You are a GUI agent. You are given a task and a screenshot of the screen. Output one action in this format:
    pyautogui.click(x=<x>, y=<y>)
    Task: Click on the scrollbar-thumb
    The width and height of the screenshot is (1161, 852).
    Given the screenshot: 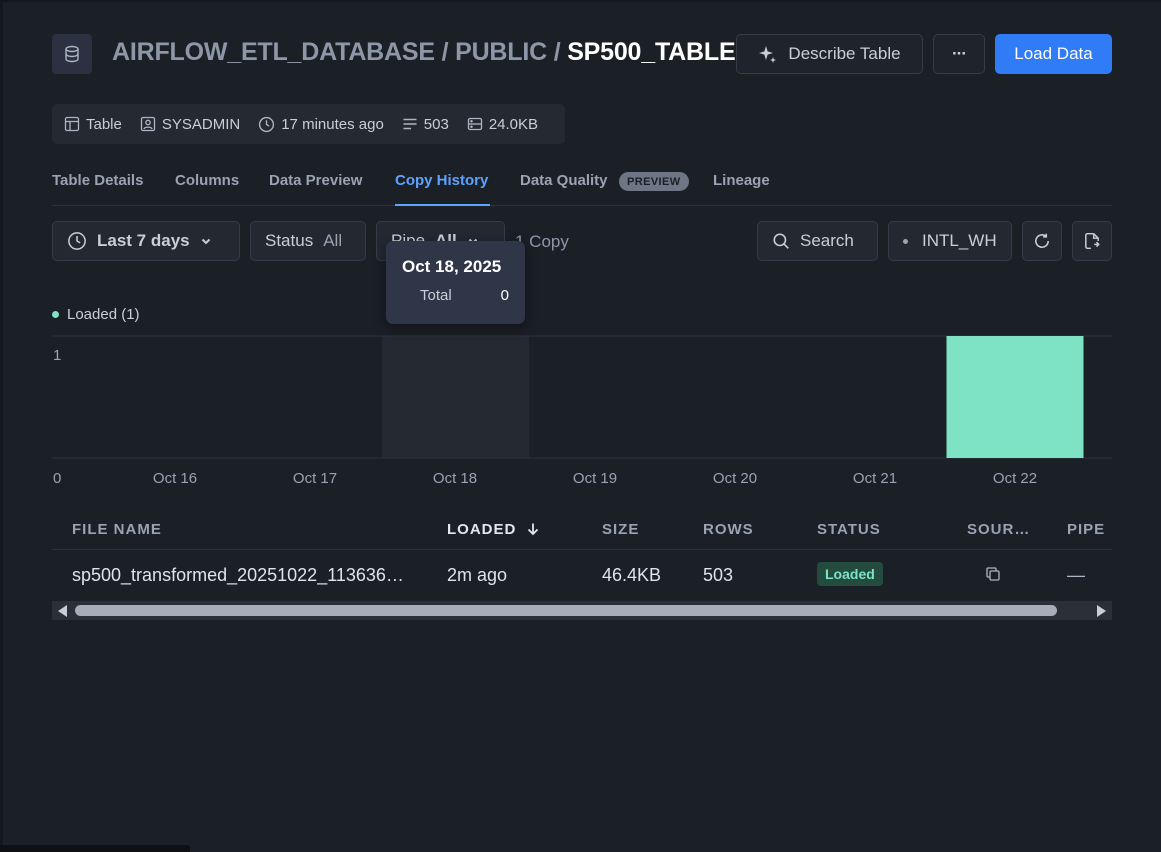 What is the action you would take?
    pyautogui.click(x=566, y=610)
    